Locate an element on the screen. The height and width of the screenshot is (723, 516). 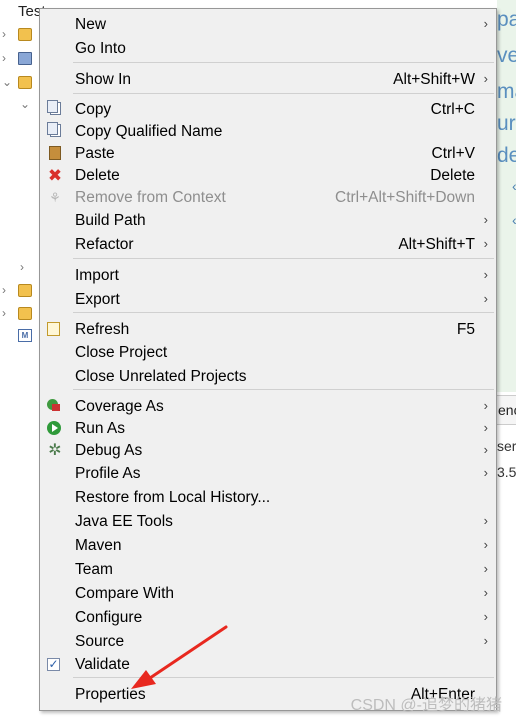
watermark: CSDN @-追梦的猪猪 is located at coordinates (426, 705).